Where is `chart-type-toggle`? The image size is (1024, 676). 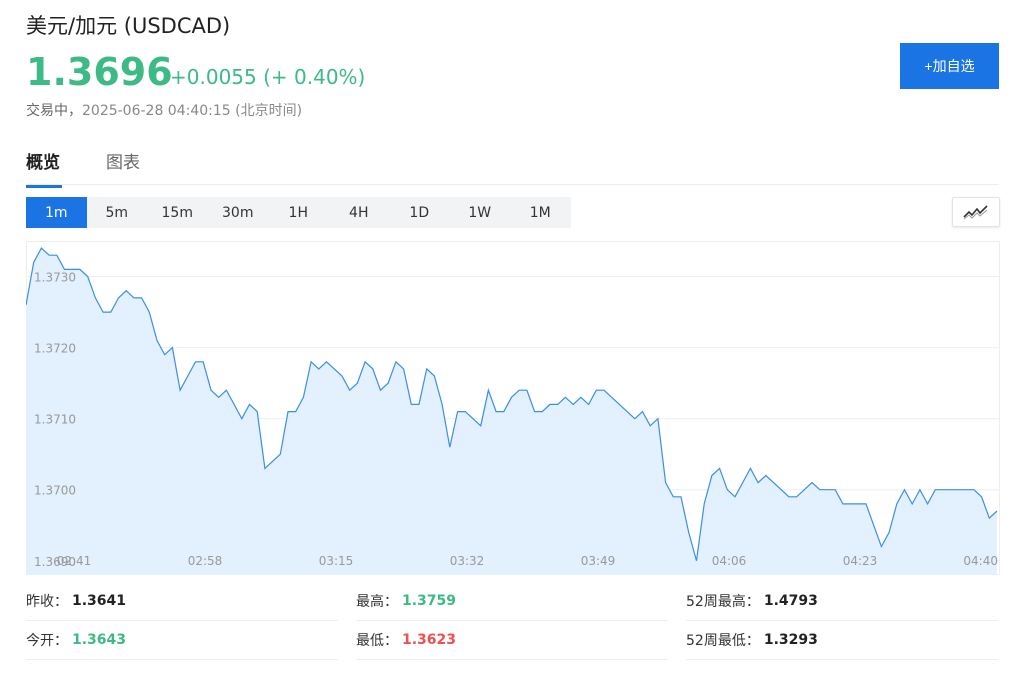 chart-type-toggle is located at coordinates (976, 212).